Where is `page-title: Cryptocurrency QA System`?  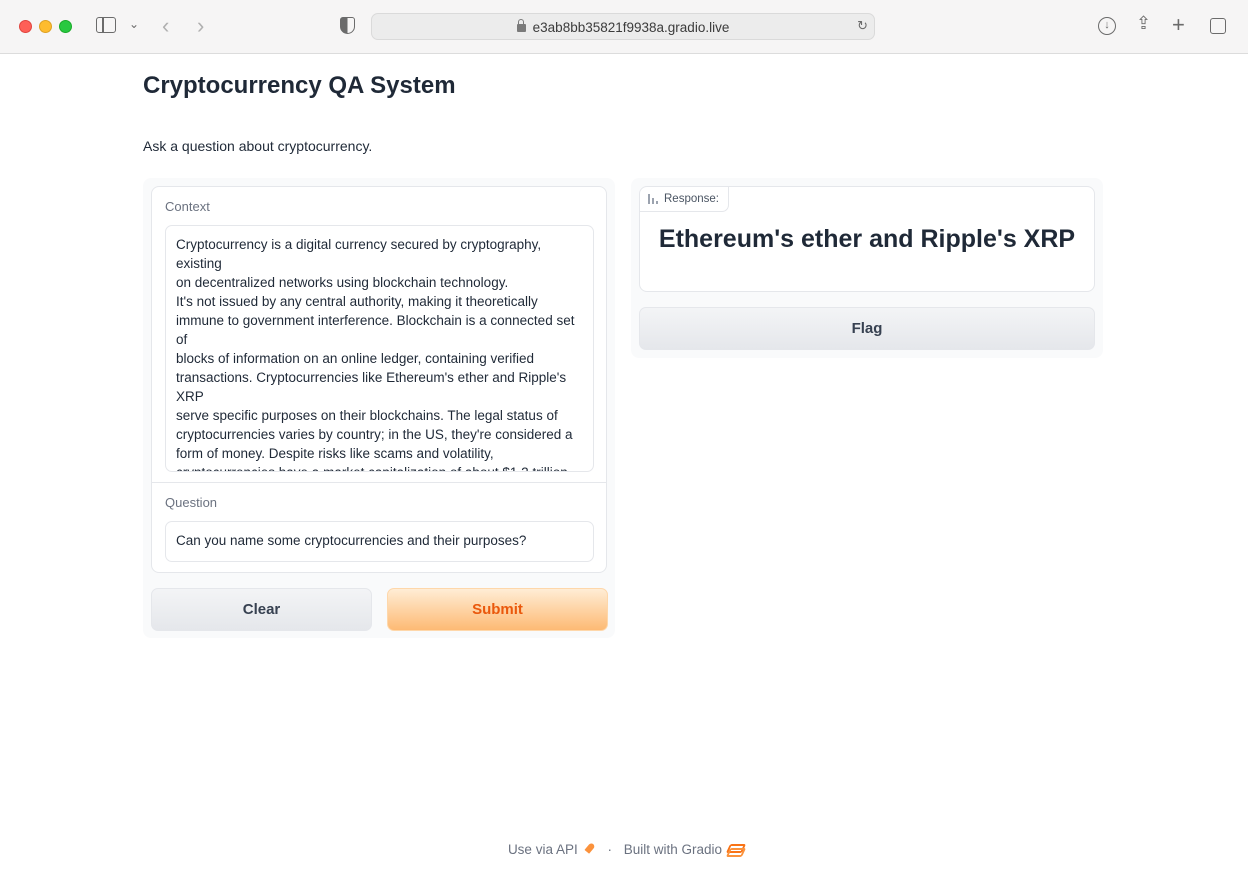
page-title: Cryptocurrency QA System is located at coordinates (299, 85).